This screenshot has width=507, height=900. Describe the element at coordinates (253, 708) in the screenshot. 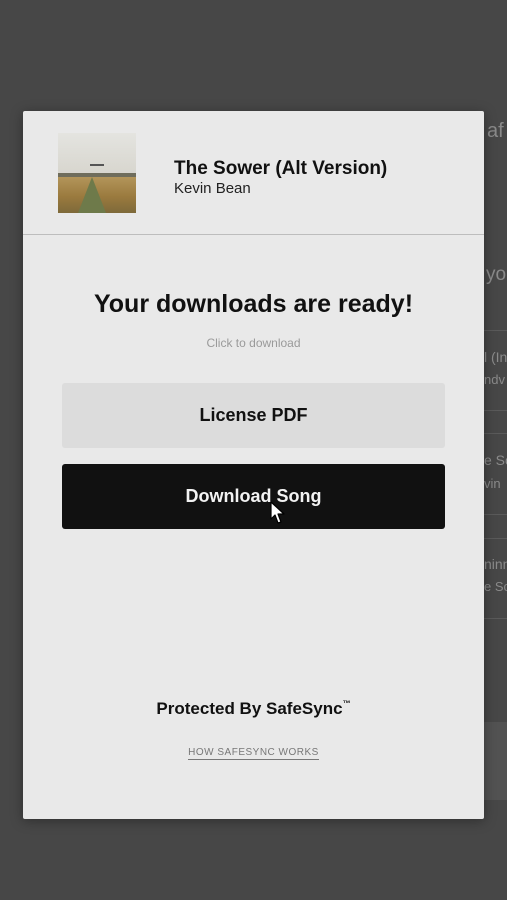

I see `safesync-protection-label: Protected By SafeSync™` at that location.